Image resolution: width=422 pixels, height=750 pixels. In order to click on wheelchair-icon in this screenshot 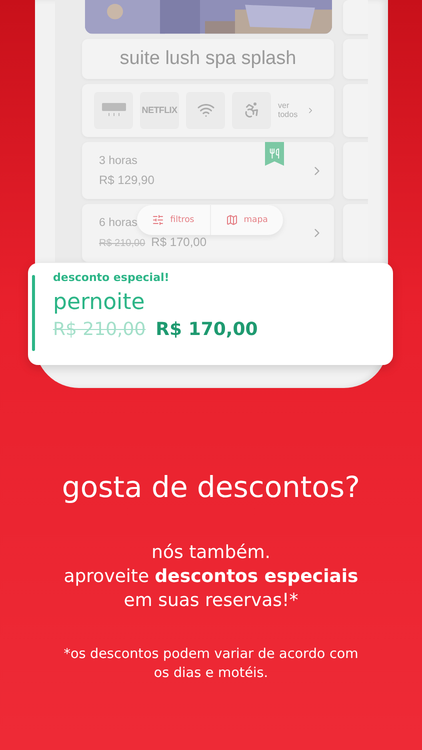, I will do `click(251, 110)`.